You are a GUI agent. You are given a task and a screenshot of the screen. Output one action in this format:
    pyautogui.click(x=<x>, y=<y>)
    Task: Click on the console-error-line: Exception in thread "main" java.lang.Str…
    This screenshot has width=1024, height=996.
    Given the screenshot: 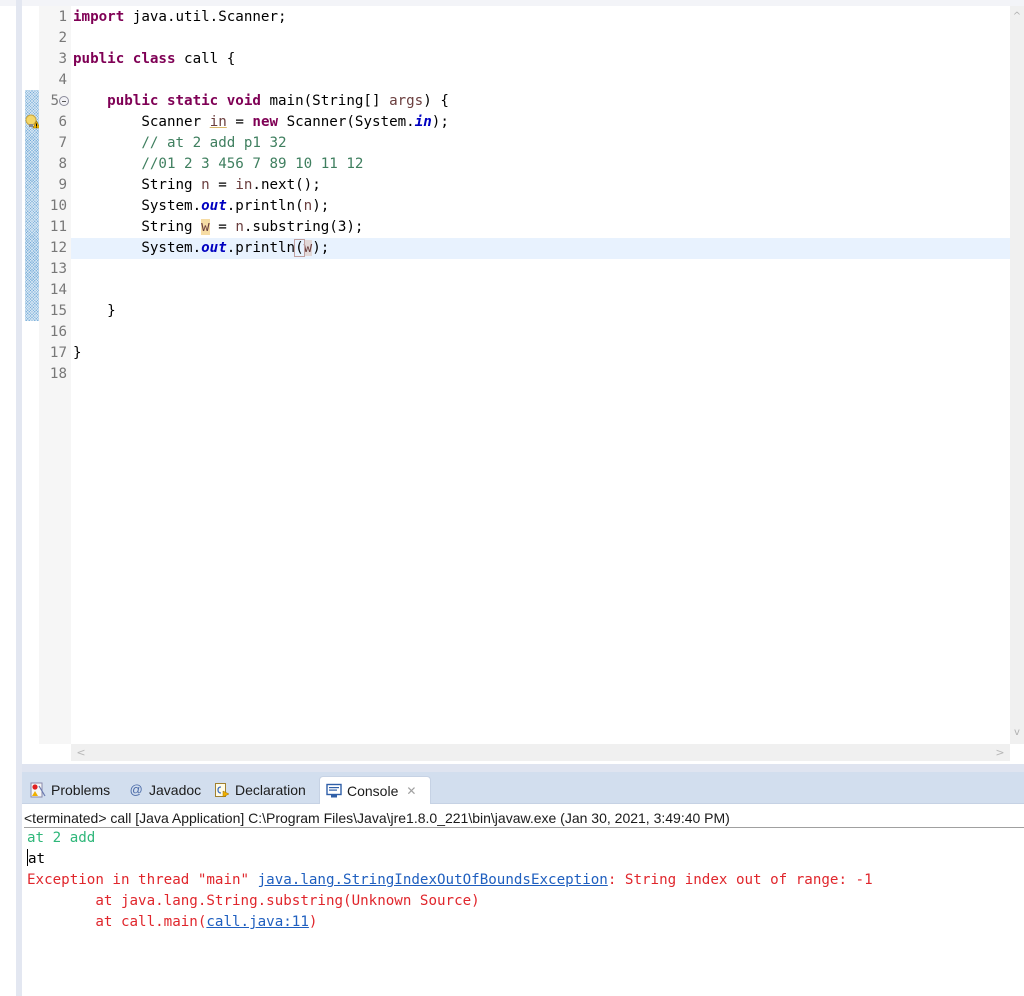 What is the action you would take?
    pyautogui.click(x=450, y=880)
    